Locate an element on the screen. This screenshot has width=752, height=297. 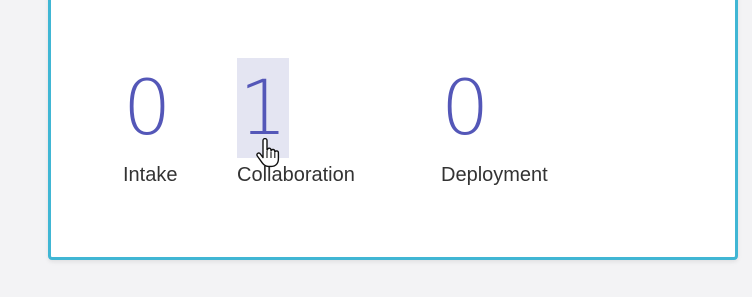
collaboration-count: 1 is located at coordinates (263, 108).